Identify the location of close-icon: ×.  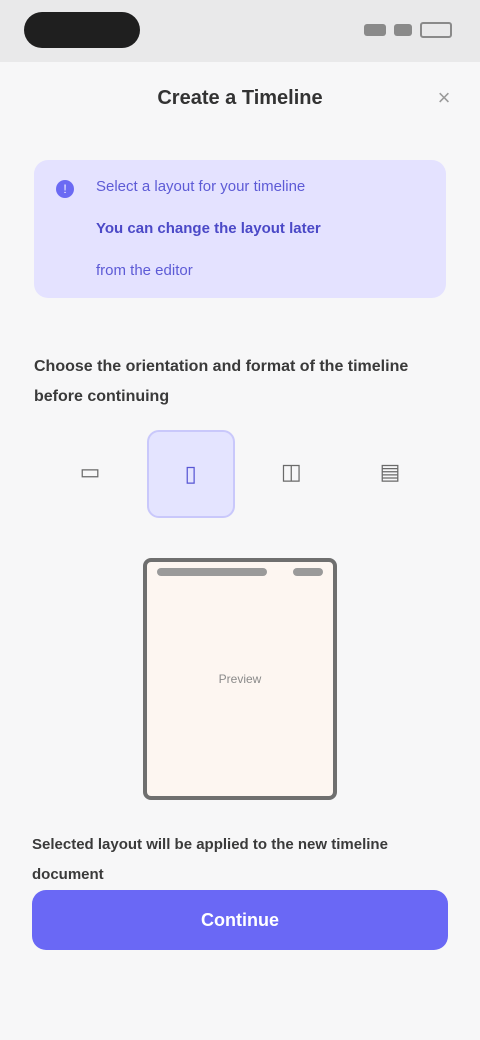
(444, 97).